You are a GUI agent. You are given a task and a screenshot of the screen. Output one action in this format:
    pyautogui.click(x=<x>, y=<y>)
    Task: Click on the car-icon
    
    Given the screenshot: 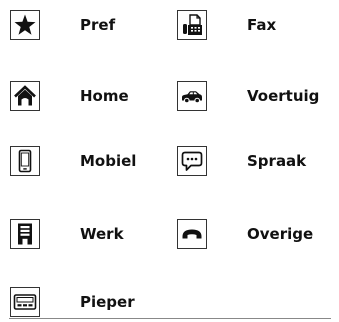 What is the action you would take?
    pyautogui.click(x=192, y=96)
    